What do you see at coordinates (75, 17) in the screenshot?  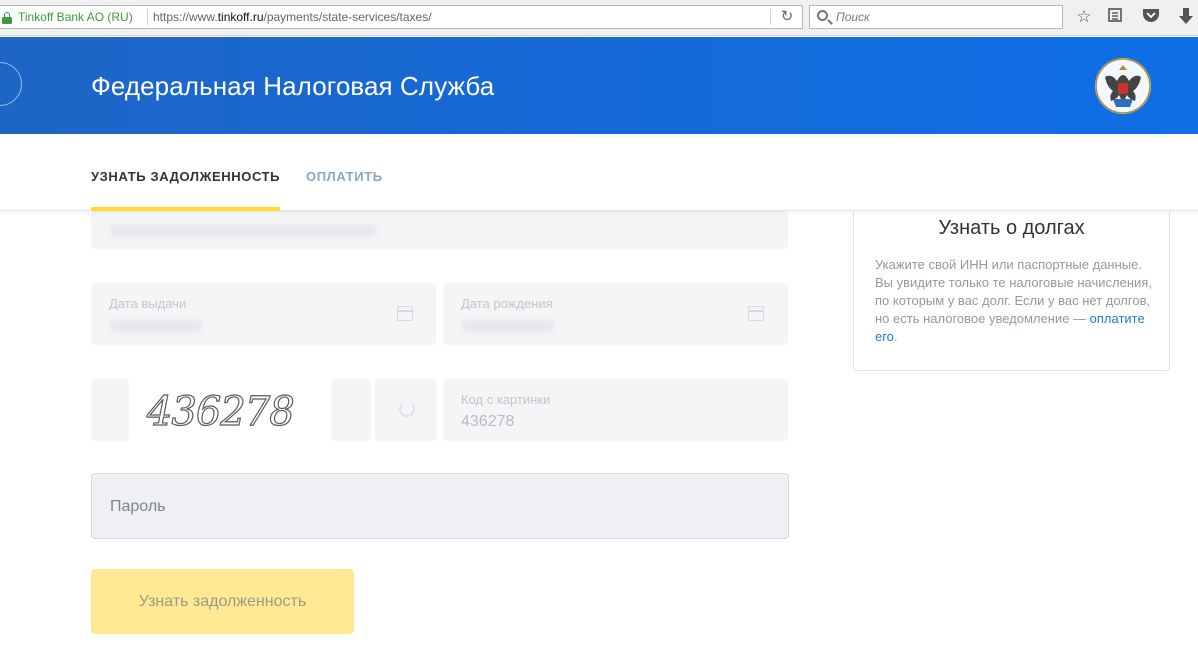 I see `site-identity: Tinkoff Bank AO (RU)` at bounding box center [75, 17].